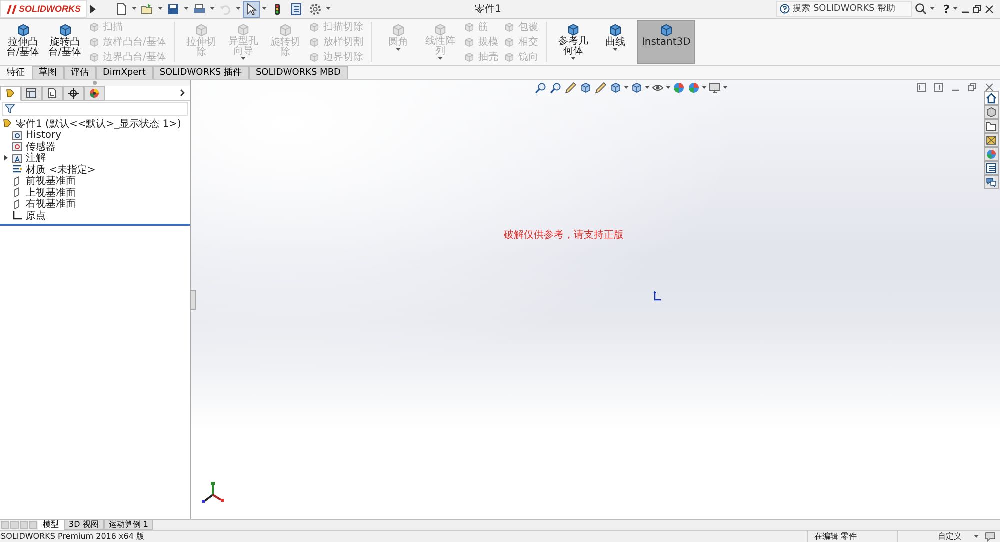 This screenshot has width=1000, height=542. I want to click on configuration-icon, so click(52, 93).